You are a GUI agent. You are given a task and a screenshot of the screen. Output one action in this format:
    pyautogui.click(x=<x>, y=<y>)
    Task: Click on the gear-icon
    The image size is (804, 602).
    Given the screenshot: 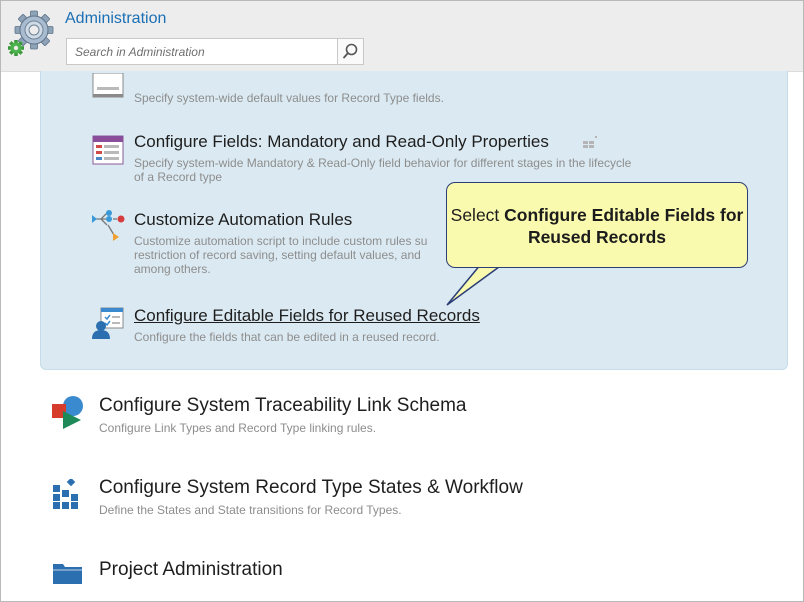 What is the action you would take?
    pyautogui.click(x=31, y=33)
    